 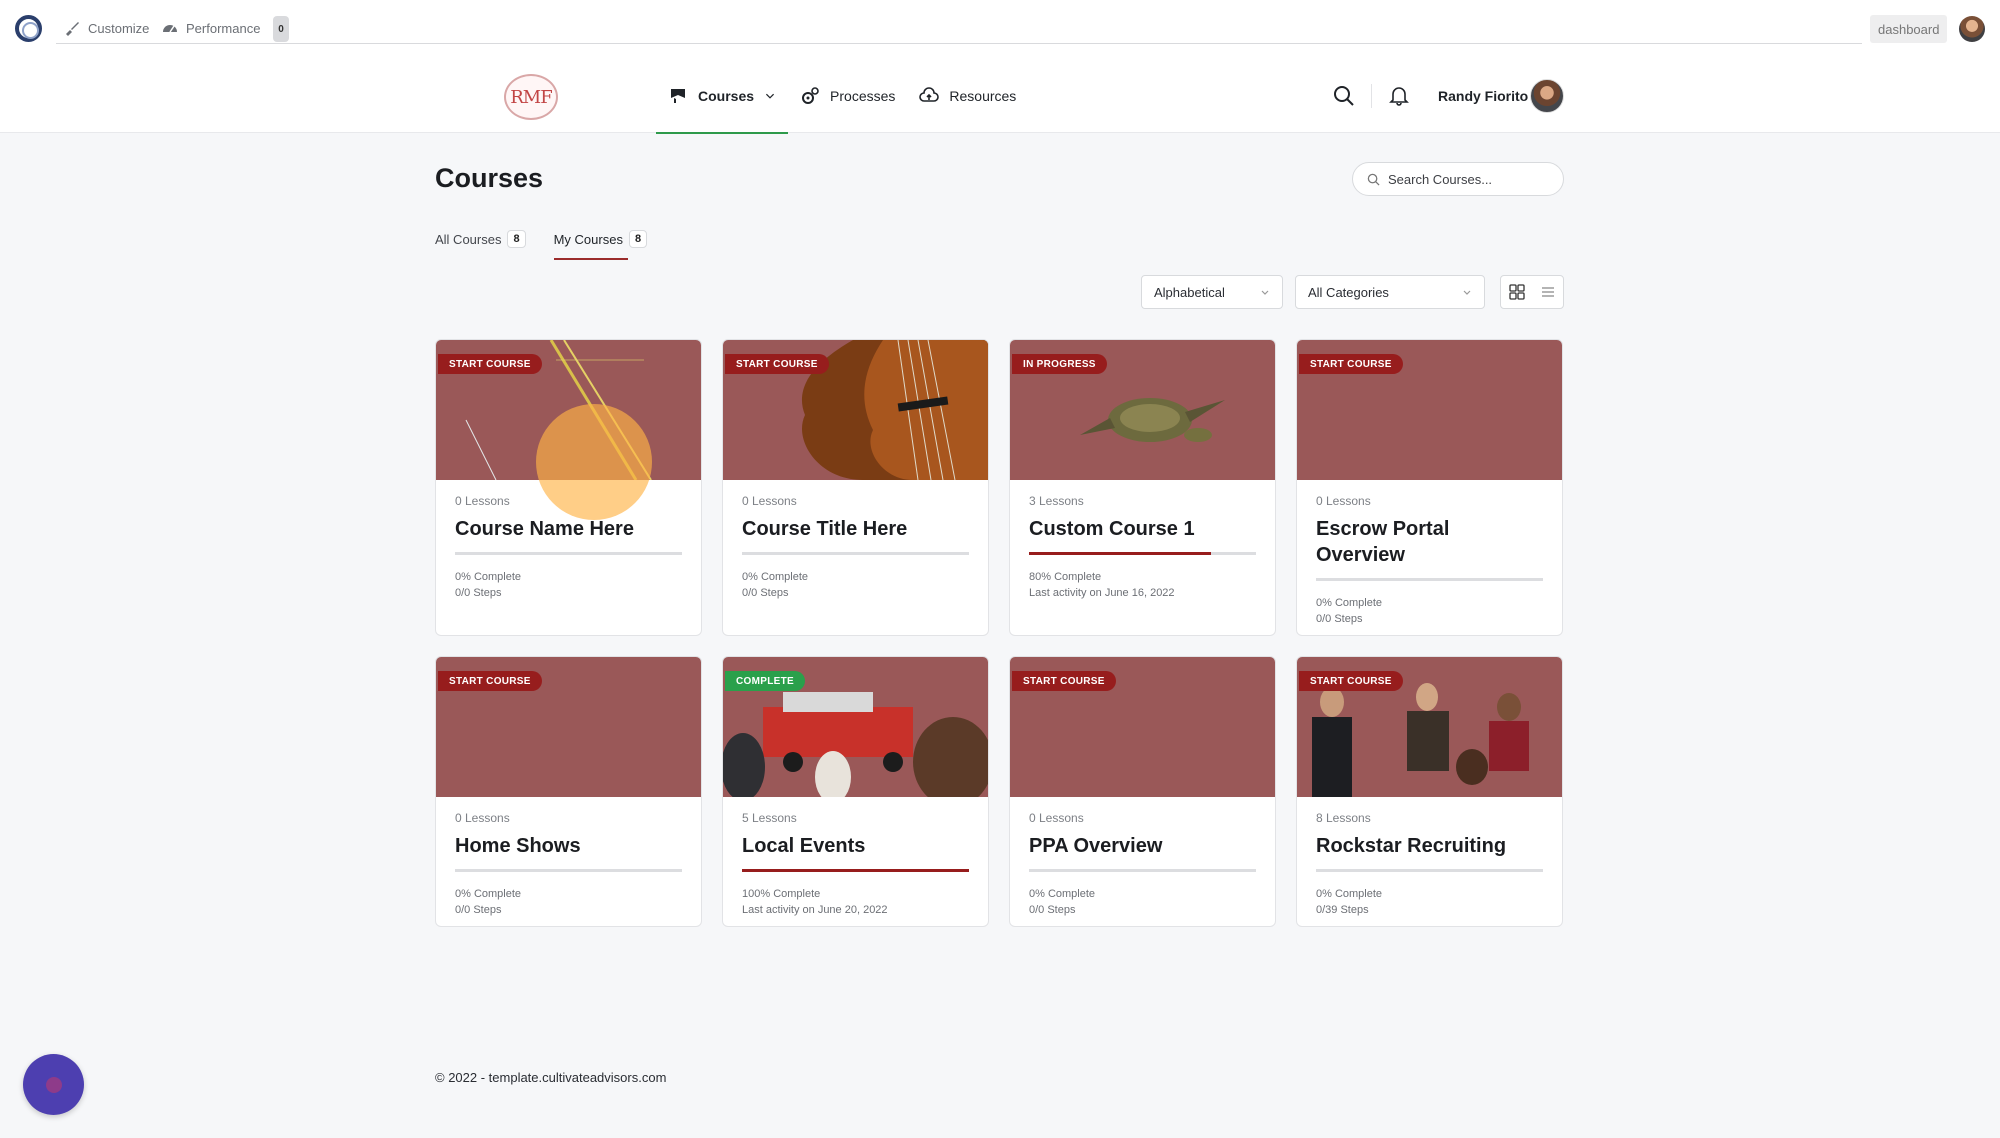 I want to click on course-status-badge: COMPLETE, so click(x=765, y=681).